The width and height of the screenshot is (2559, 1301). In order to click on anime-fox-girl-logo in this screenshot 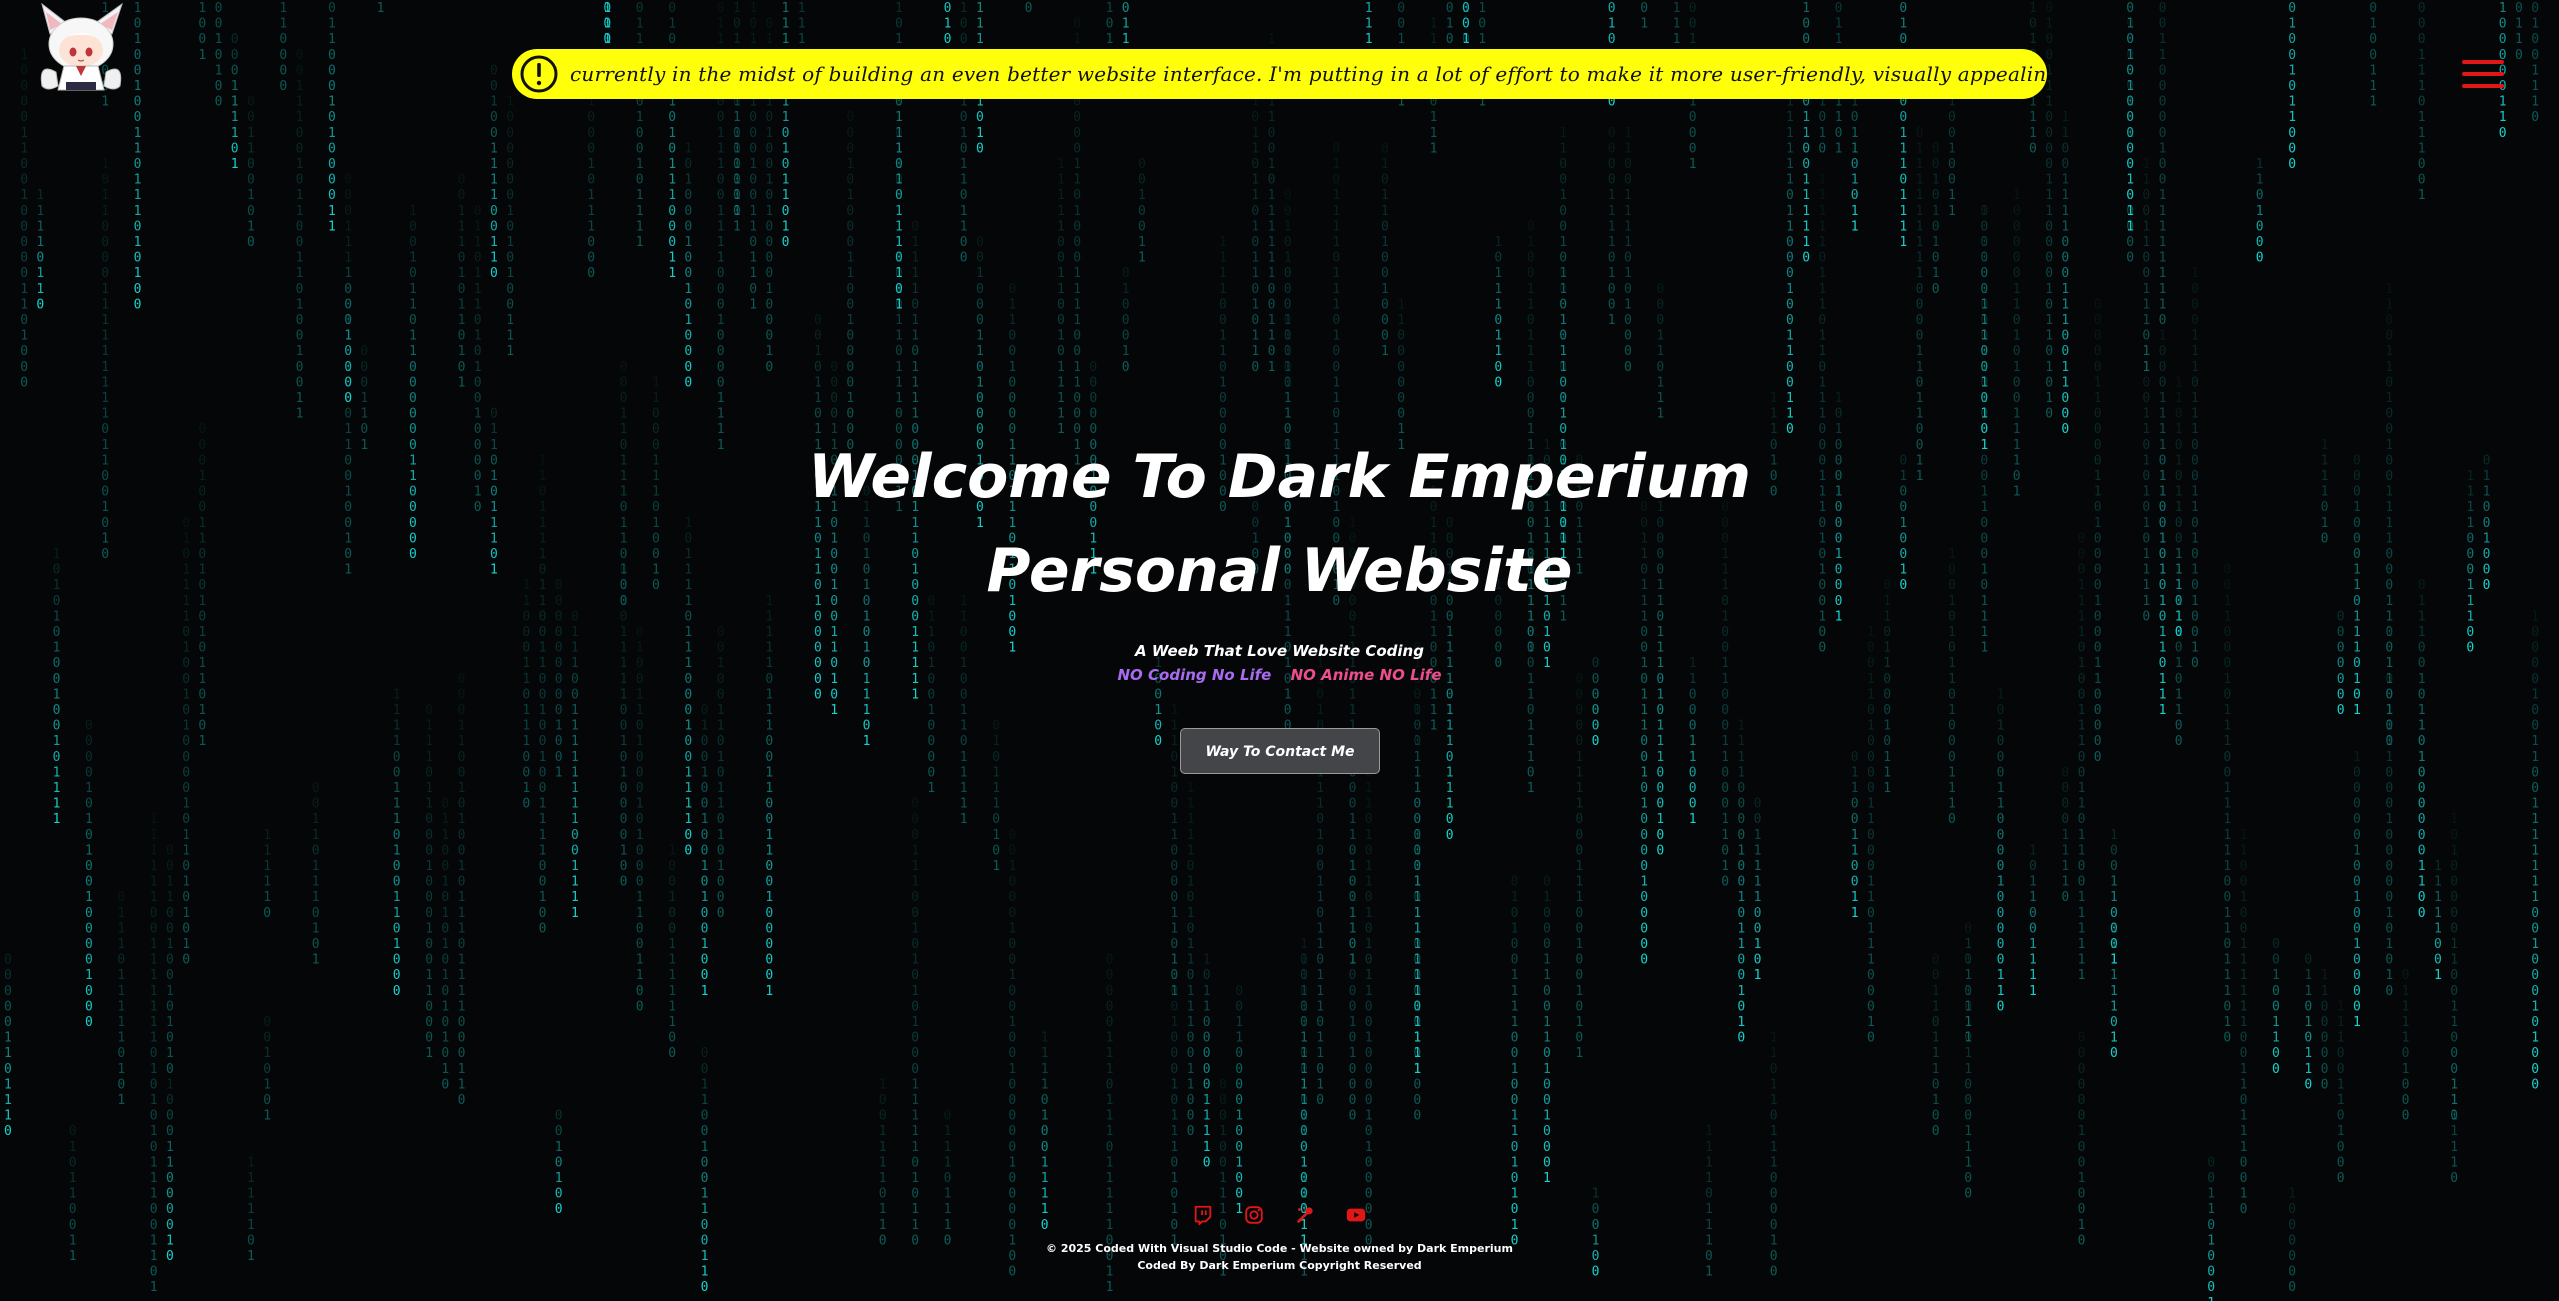, I will do `click(81, 50)`.